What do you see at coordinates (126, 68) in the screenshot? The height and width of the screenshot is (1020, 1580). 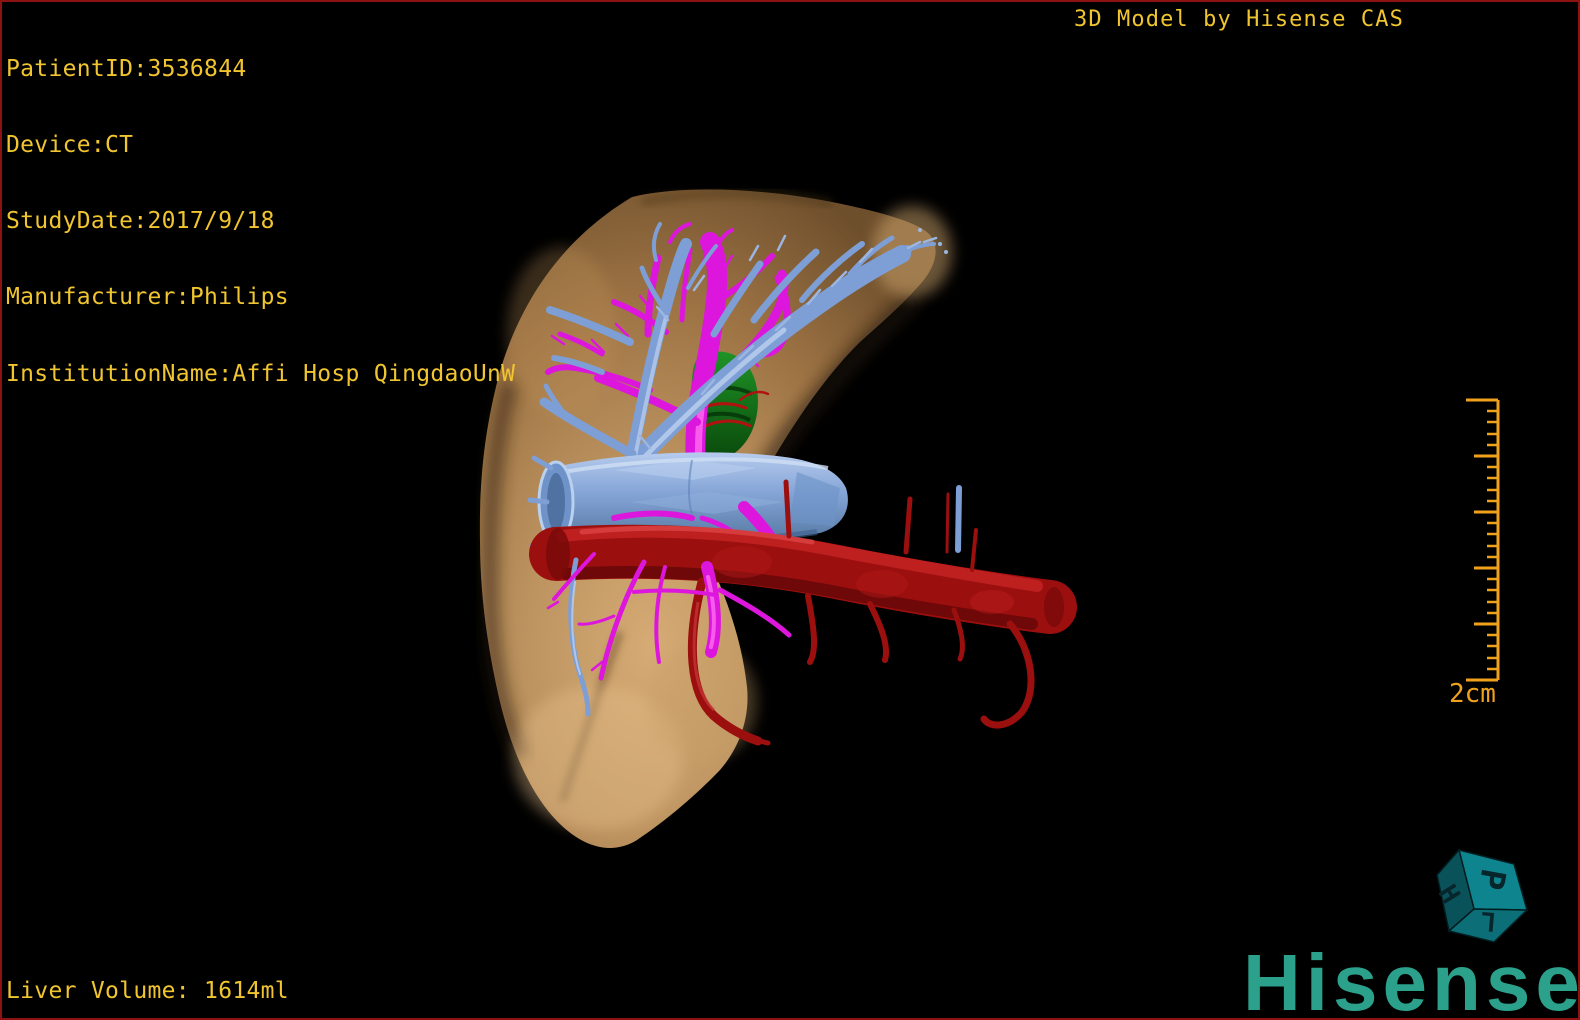 I see `patient-id-line: PatientID:3536844` at bounding box center [126, 68].